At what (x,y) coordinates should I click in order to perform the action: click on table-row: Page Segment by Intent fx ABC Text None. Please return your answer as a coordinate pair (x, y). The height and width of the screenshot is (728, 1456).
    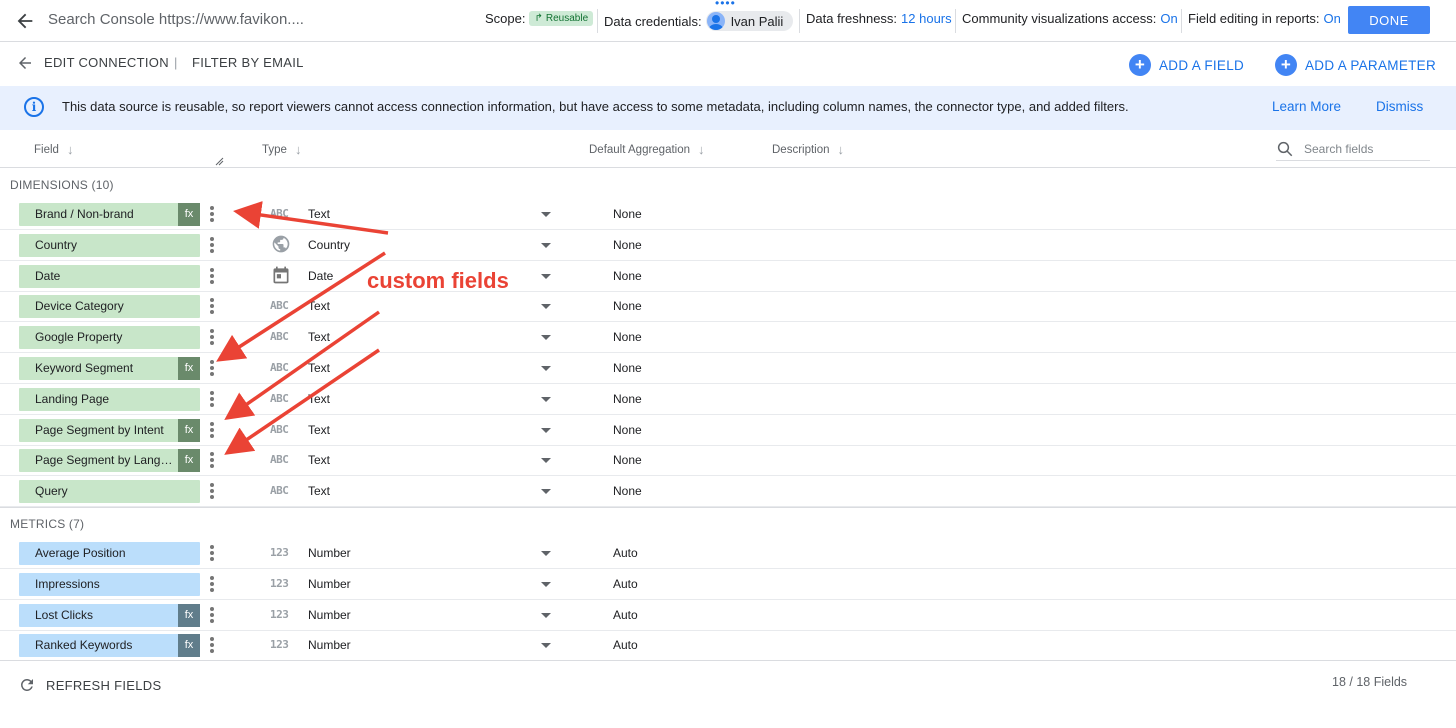
    Looking at the image, I should click on (728, 430).